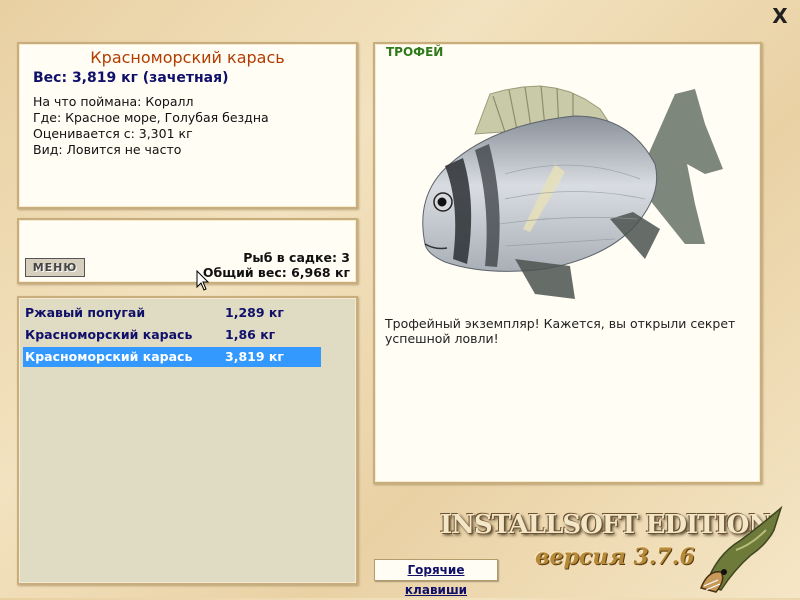 Image resolution: width=800 pixels, height=600 pixels. I want to click on list-item: Ржавый попугай 1,289 кг, so click(172, 313).